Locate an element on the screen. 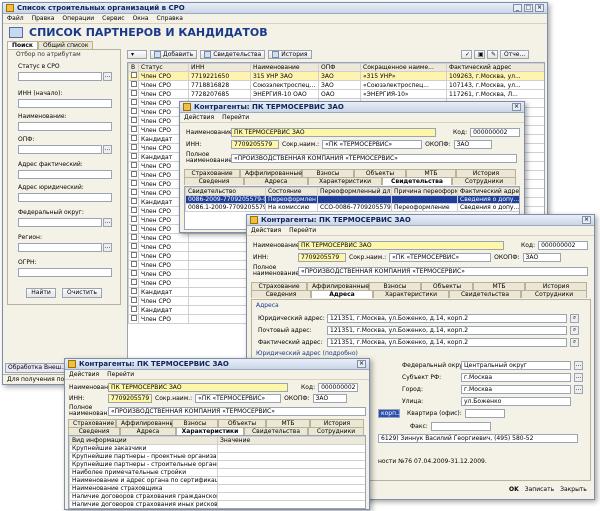 Image resolution: width=600 pixels, height=511 pixels. dialog2-goto-menu: Перейти is located at coordinates (302, 230).